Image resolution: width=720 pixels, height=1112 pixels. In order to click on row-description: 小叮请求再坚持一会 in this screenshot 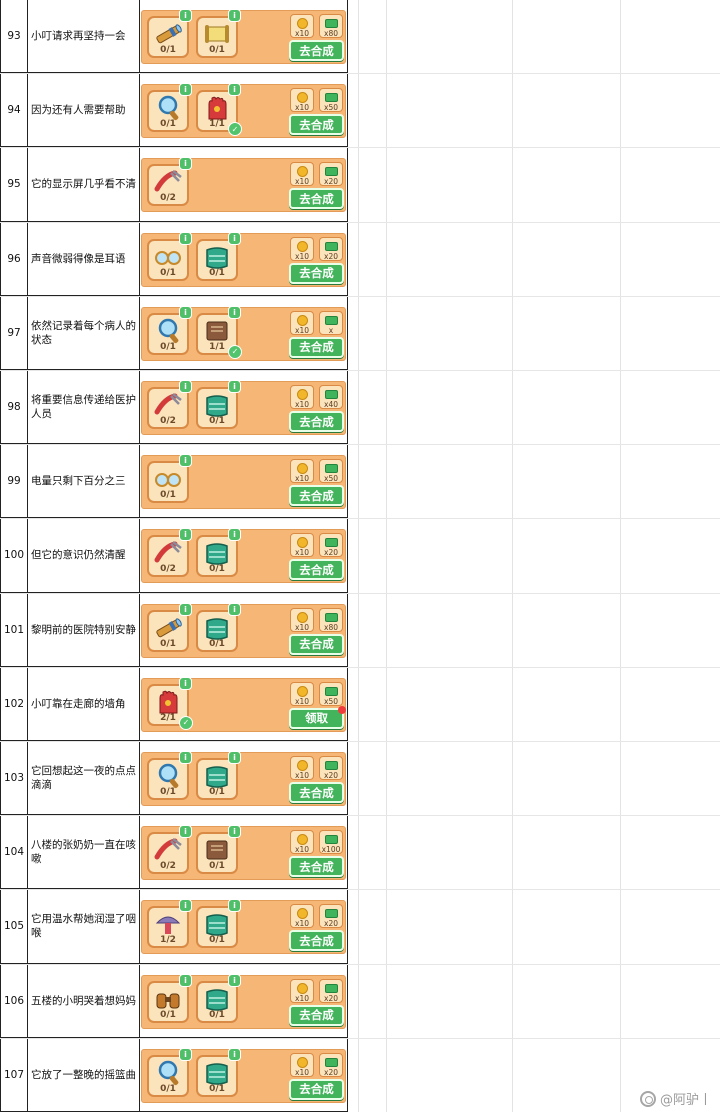, I will do `click(84, 37)`.